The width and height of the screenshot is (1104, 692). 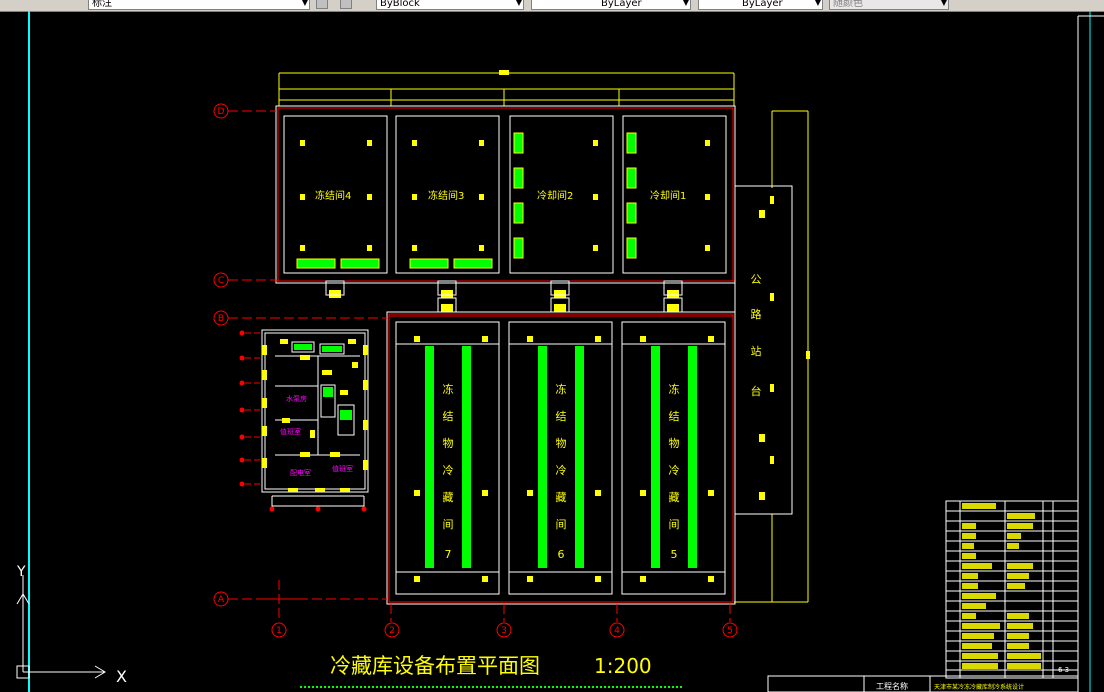 I want to click on room5-char-5: 藏, so click(x=674, y=497).